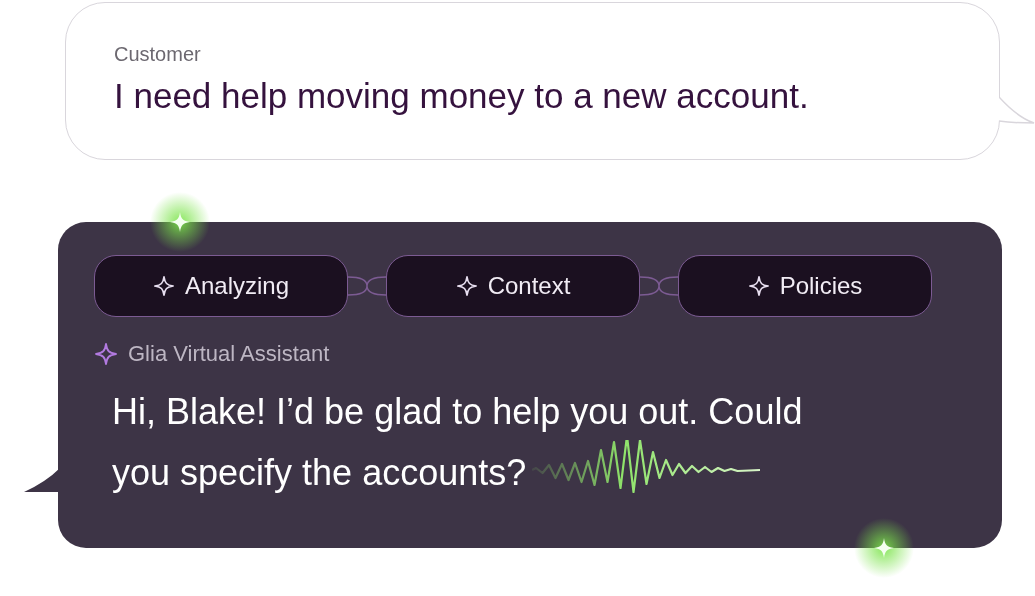  What do you see at coordinates (457, 412) in the screenshot?
I see `message-text: Hi, Blake! I’d be glad to help you out. Could` at bounding box center [457, 412].